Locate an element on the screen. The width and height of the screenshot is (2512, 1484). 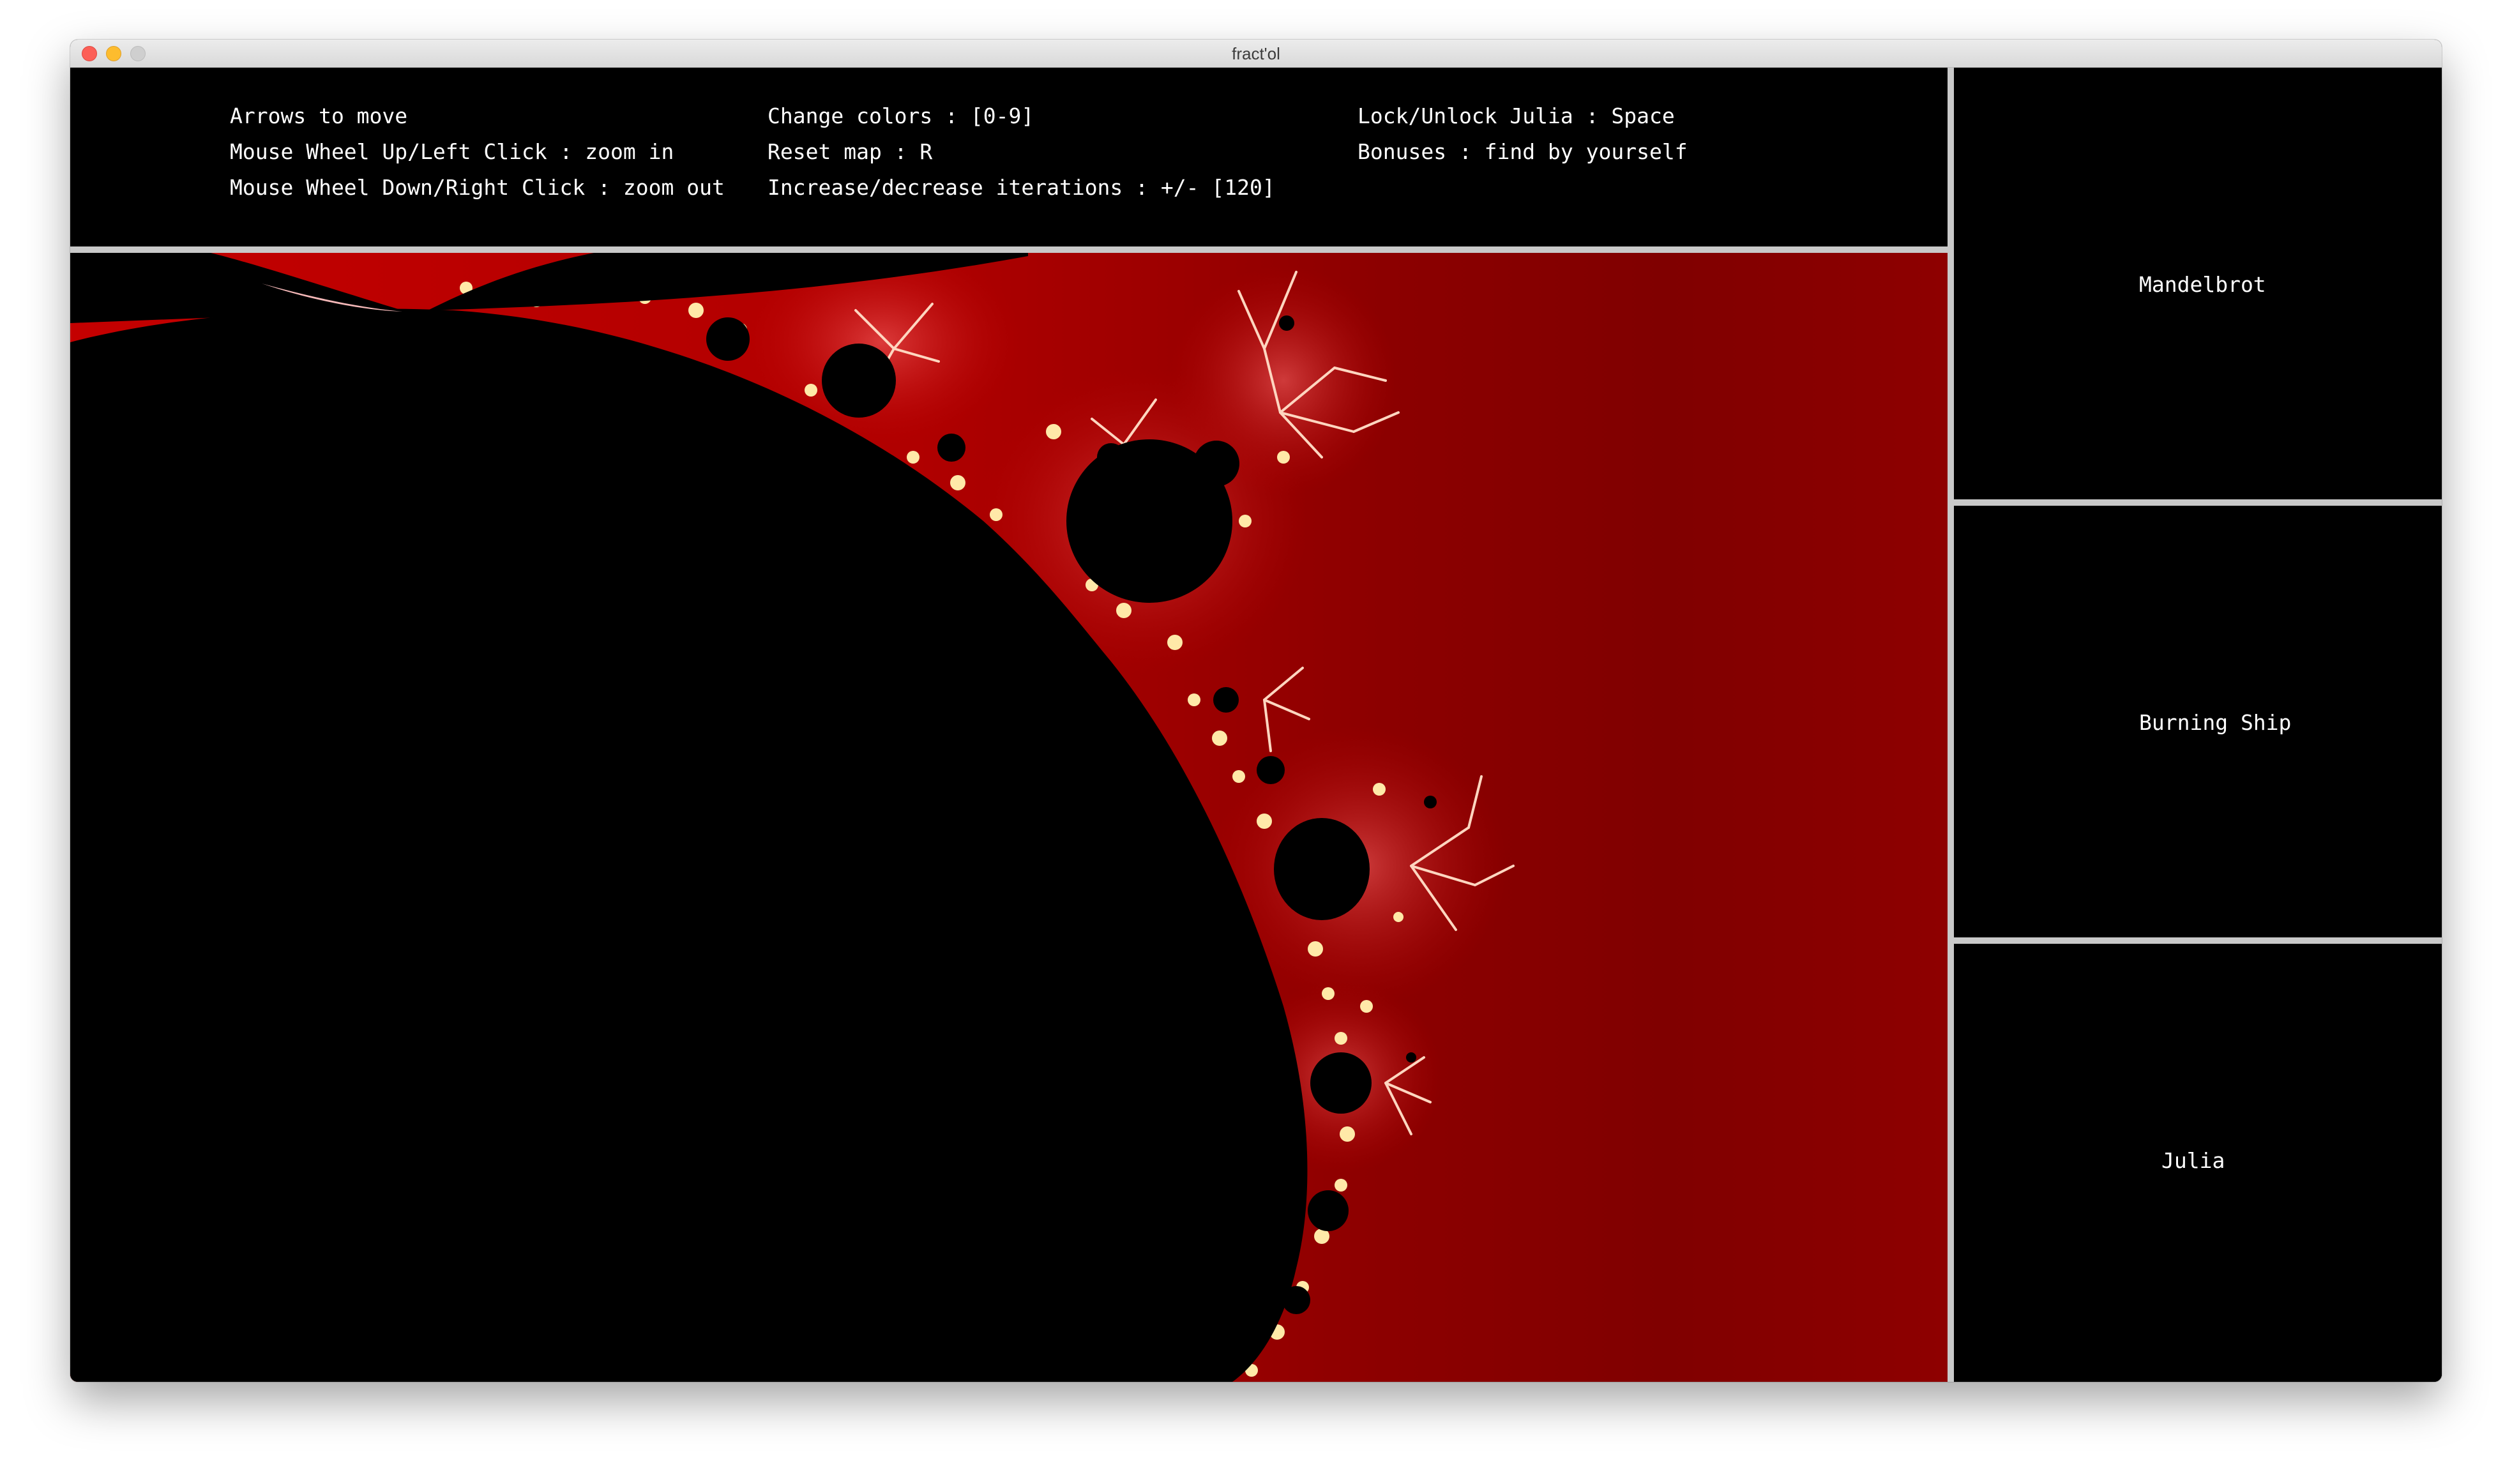
mandelbrot-label: Mandelbrot is located at coordinates (2202, 284).